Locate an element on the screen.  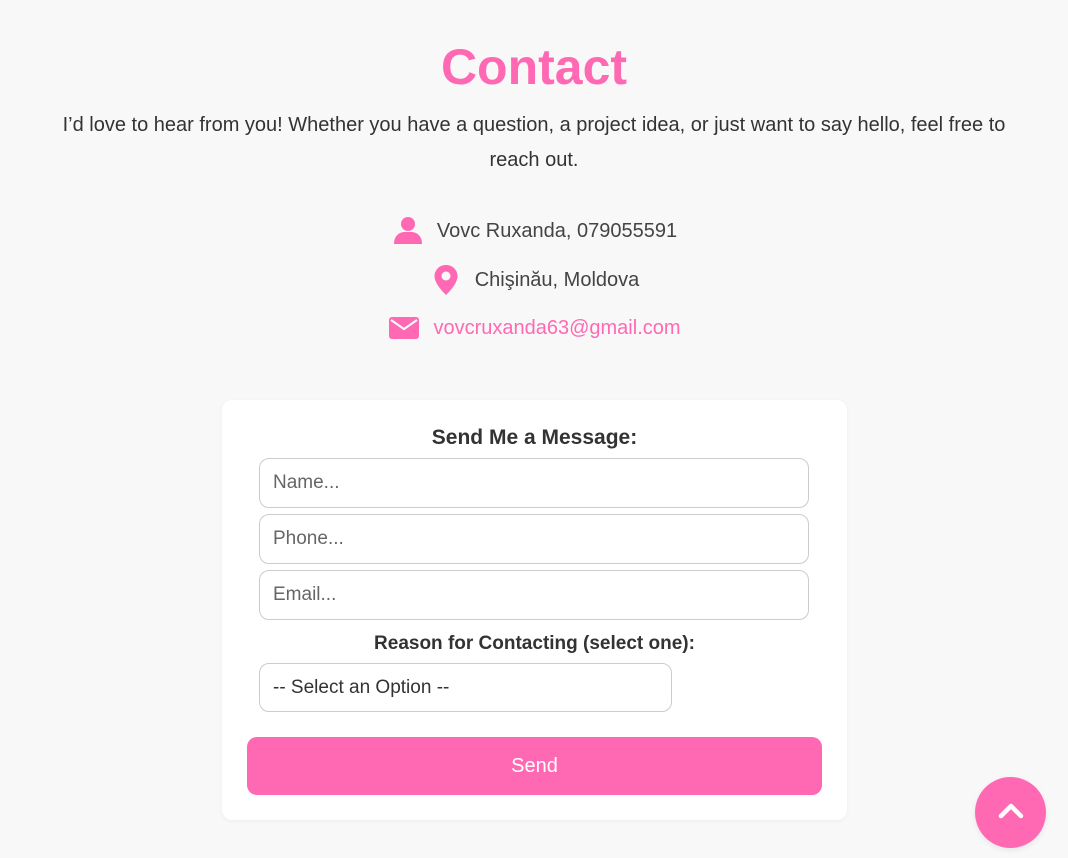
form-title: Send Me a Message: is located at coordinates (534, 437).